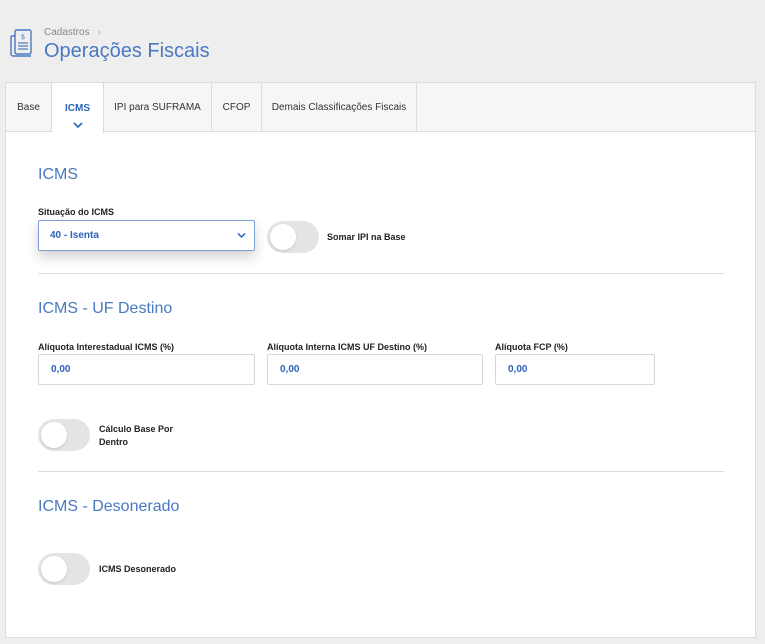  What do you see at coordinates (127, 51) in the screenshot?
I see `page-title: Operações Fiscais` at bounding box center [127, 51].